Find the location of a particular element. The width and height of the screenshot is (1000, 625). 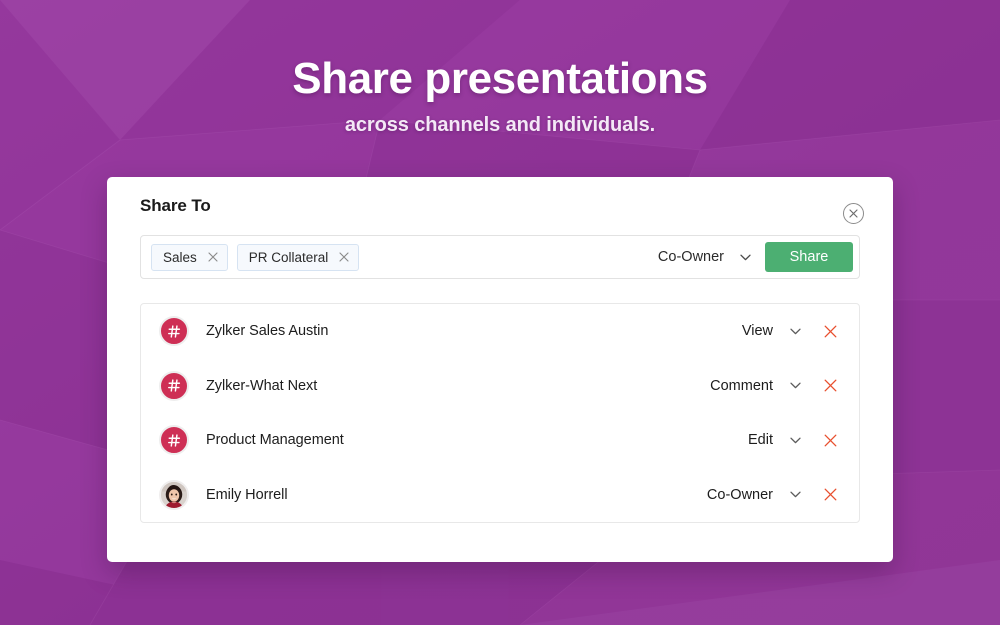

recipient-token: Sales is located at coordinates (189, 257).